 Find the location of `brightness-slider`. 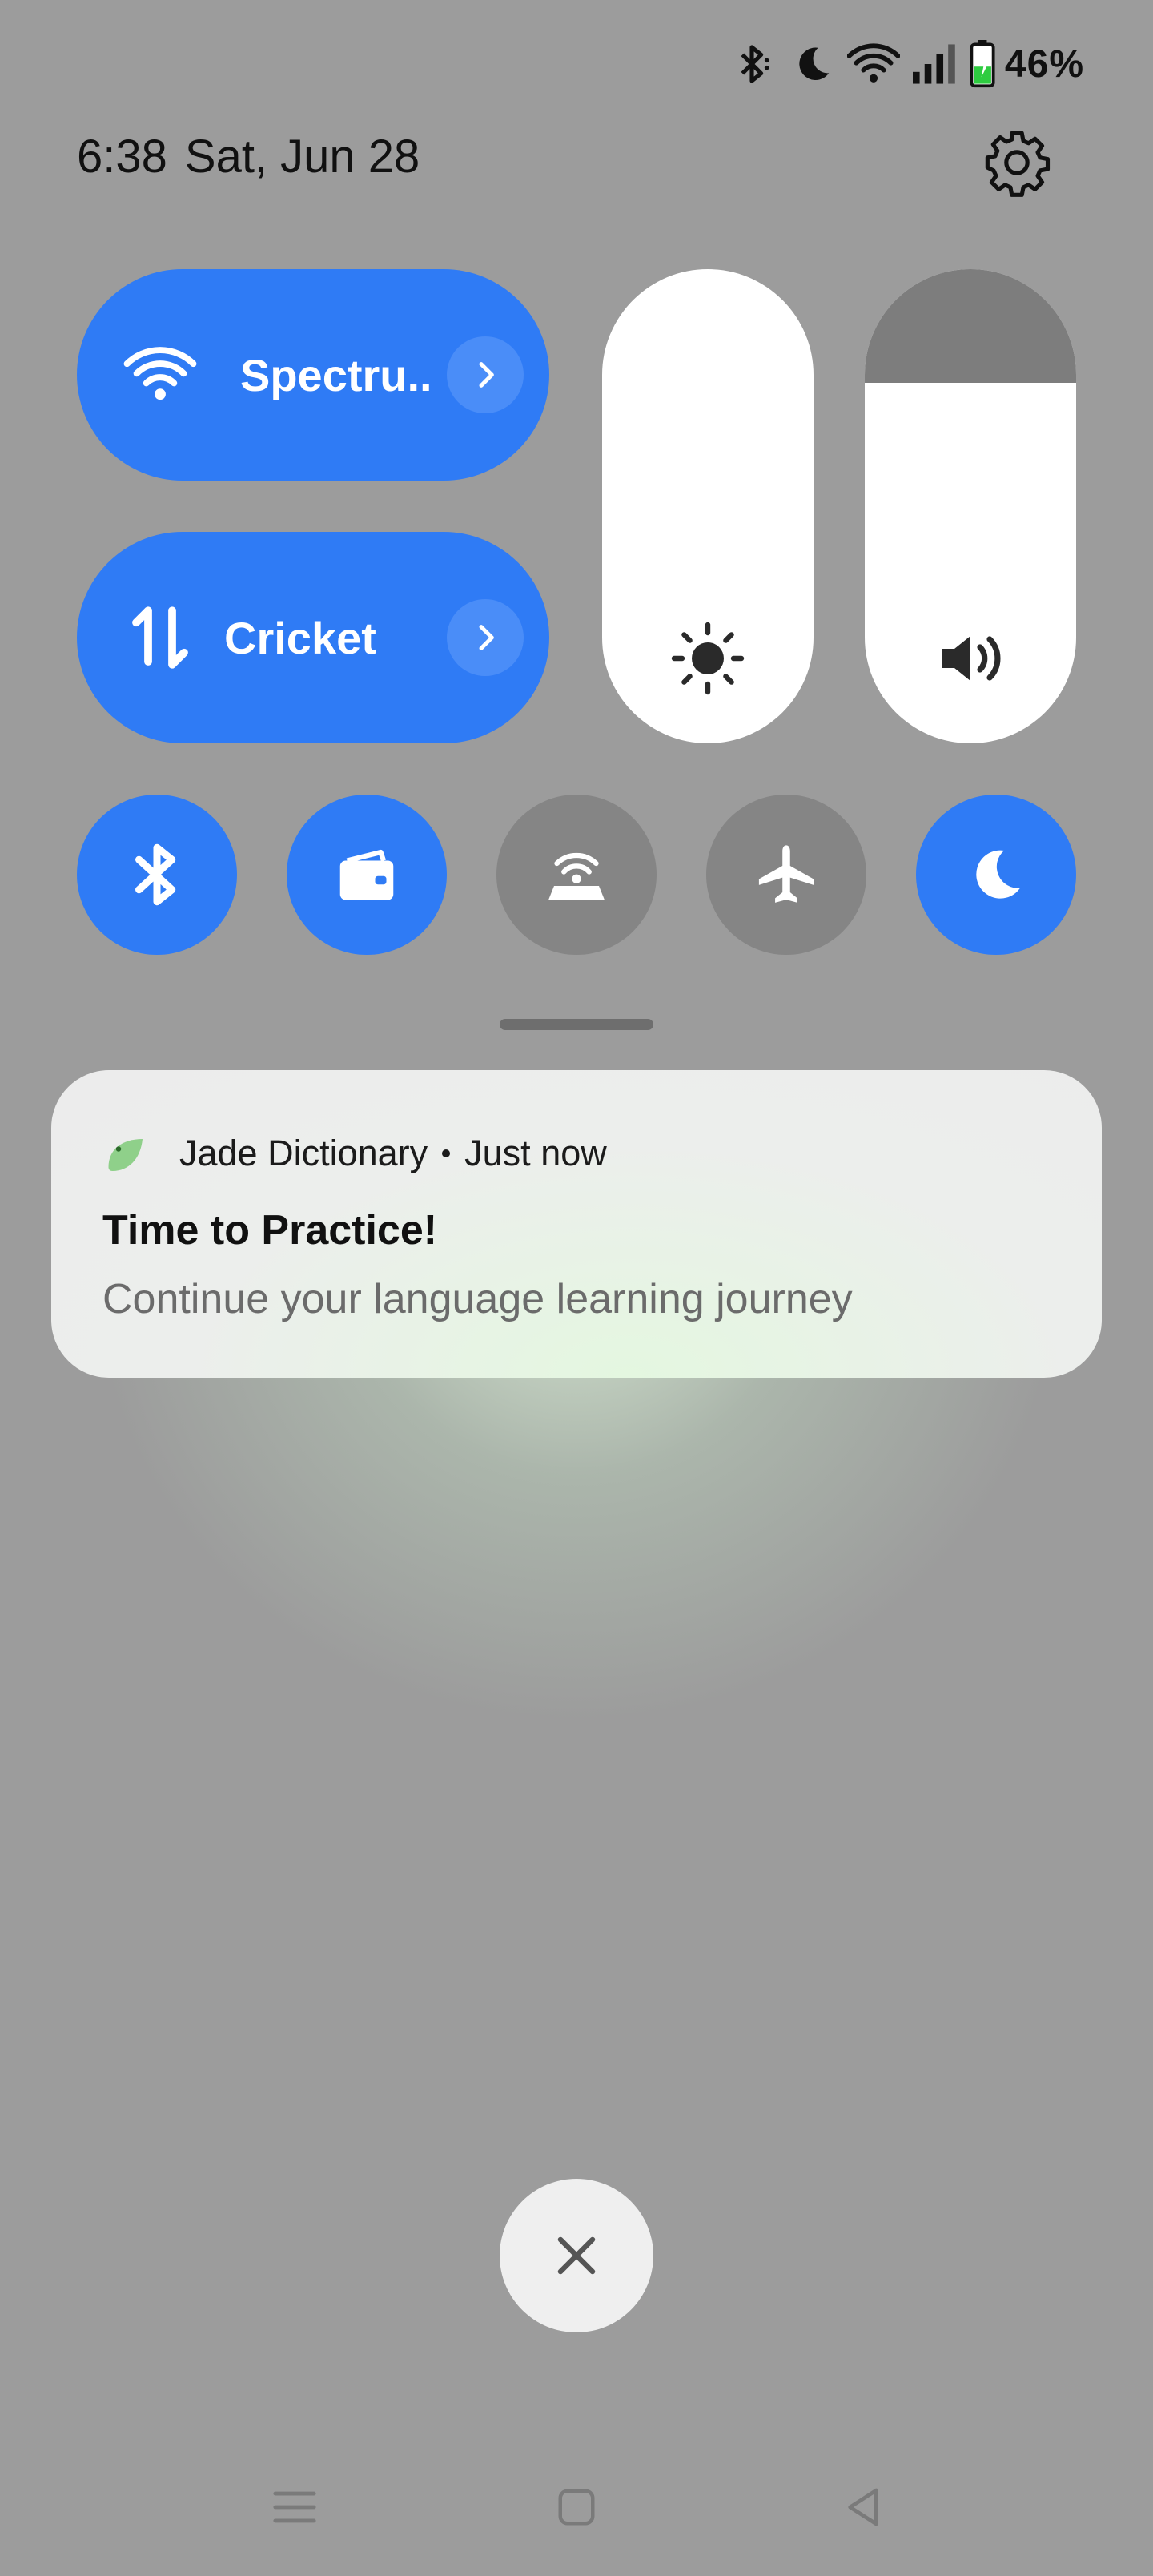

brightness-slider is located at coordinates (708, 506).